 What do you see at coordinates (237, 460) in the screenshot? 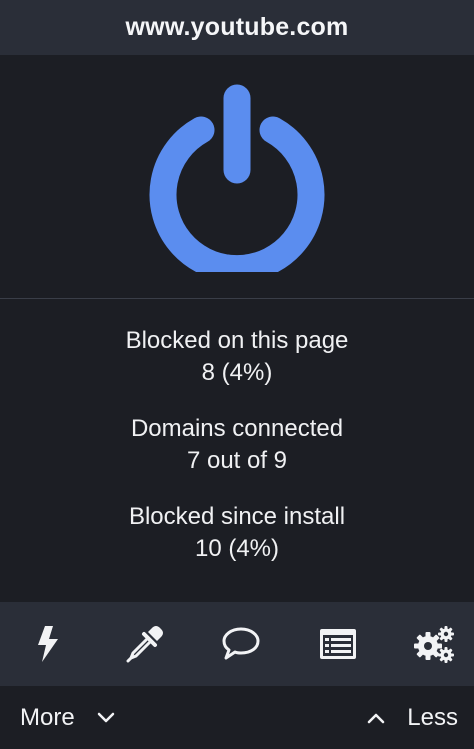
I see `stat-value: 7 out of 9` at bounding box center [237, 460].